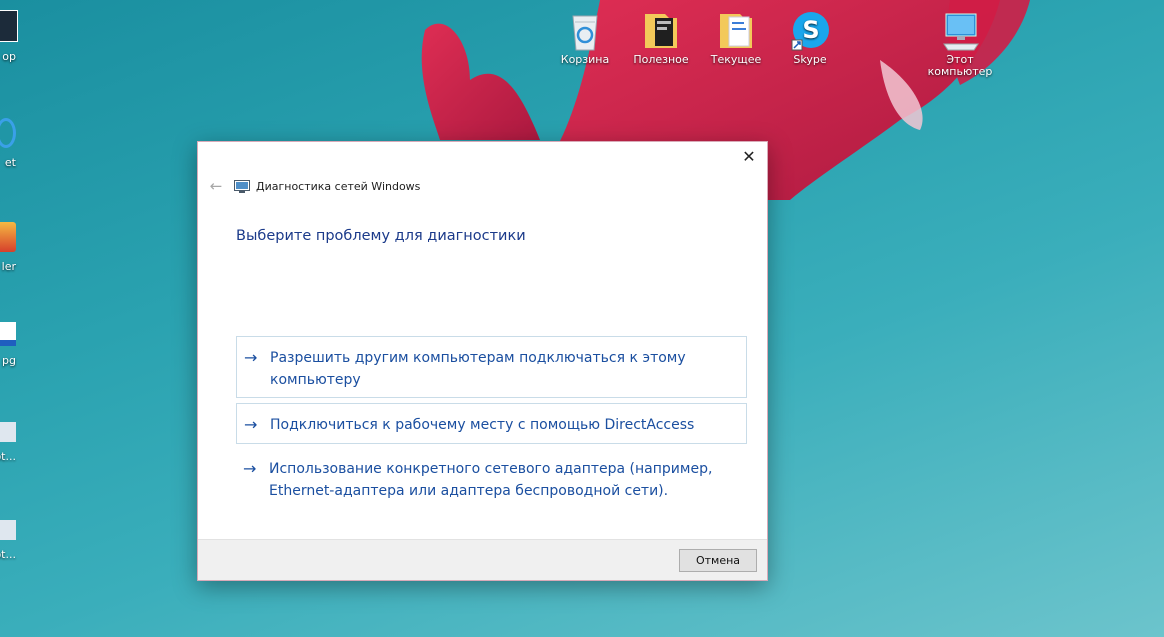 The height and width of the screenshot is (637, 1164). Describe the element at coordinates (482, 559) in the screenshot. I see `dialog-footer: Отмена` at that location.